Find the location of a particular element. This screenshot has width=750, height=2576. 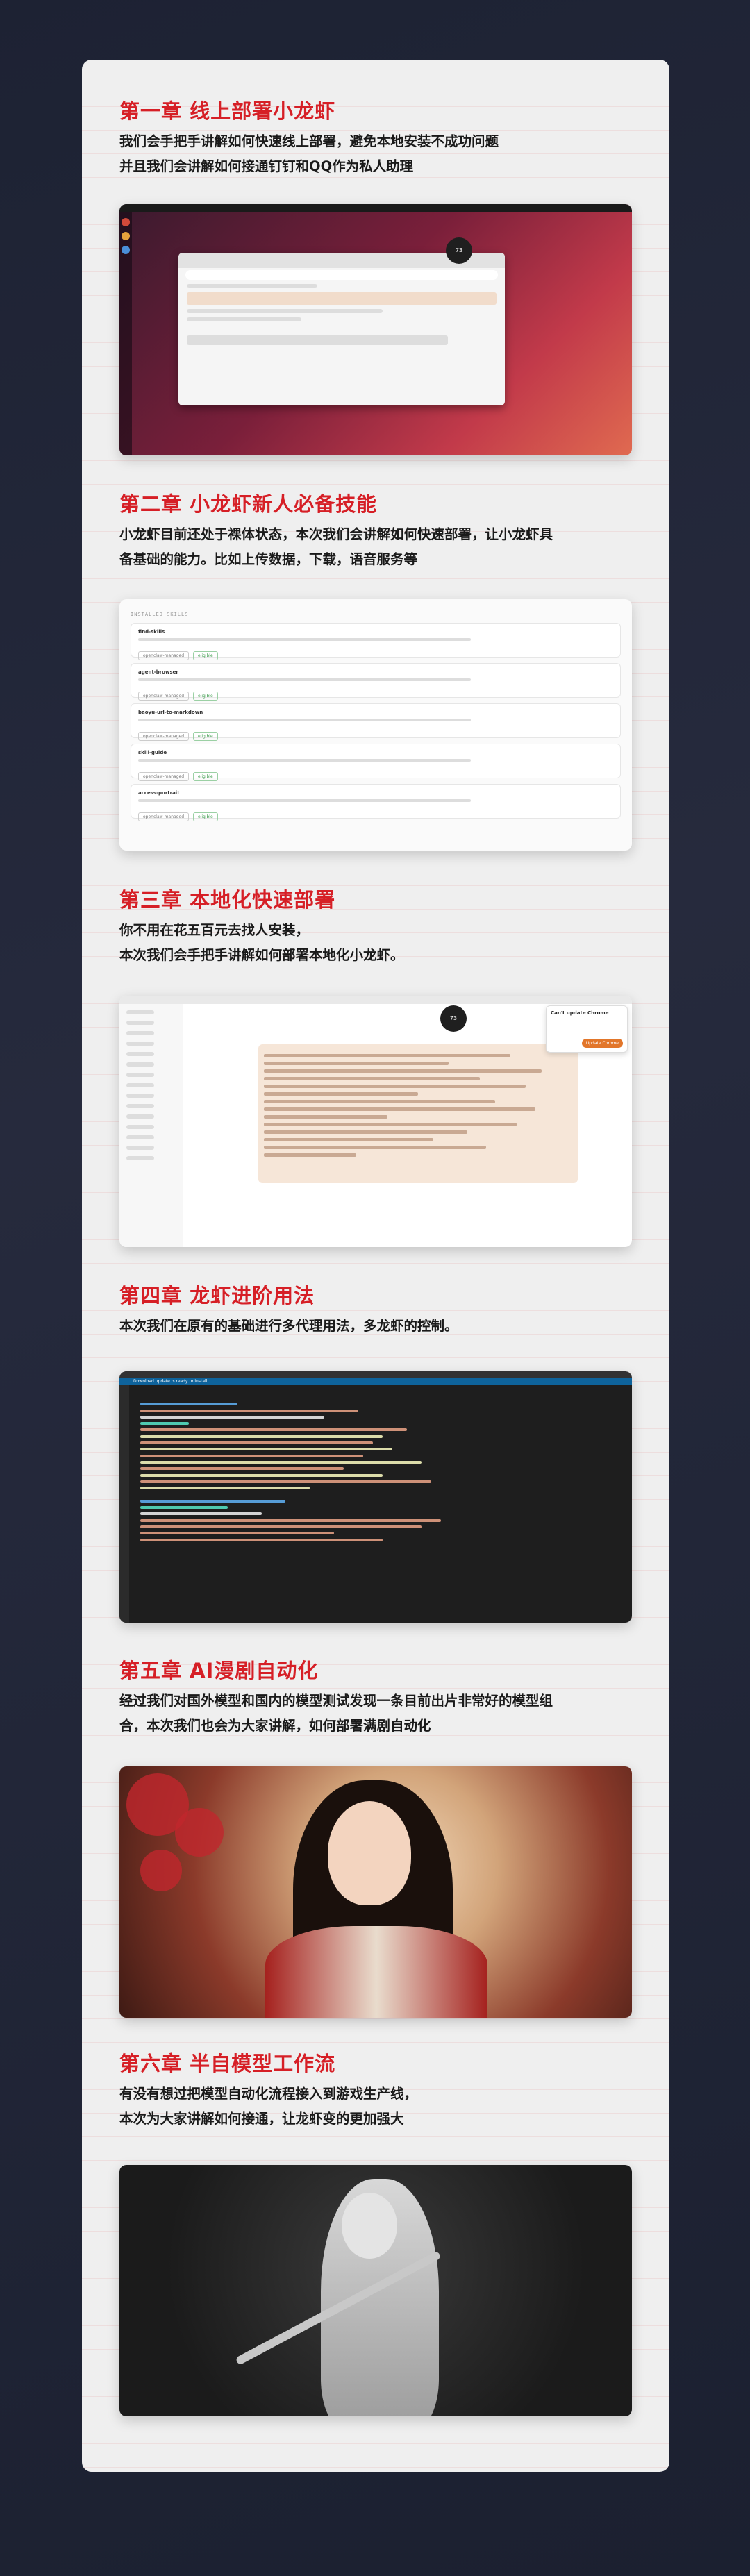

code-area is located at coordinates (382, 1508).